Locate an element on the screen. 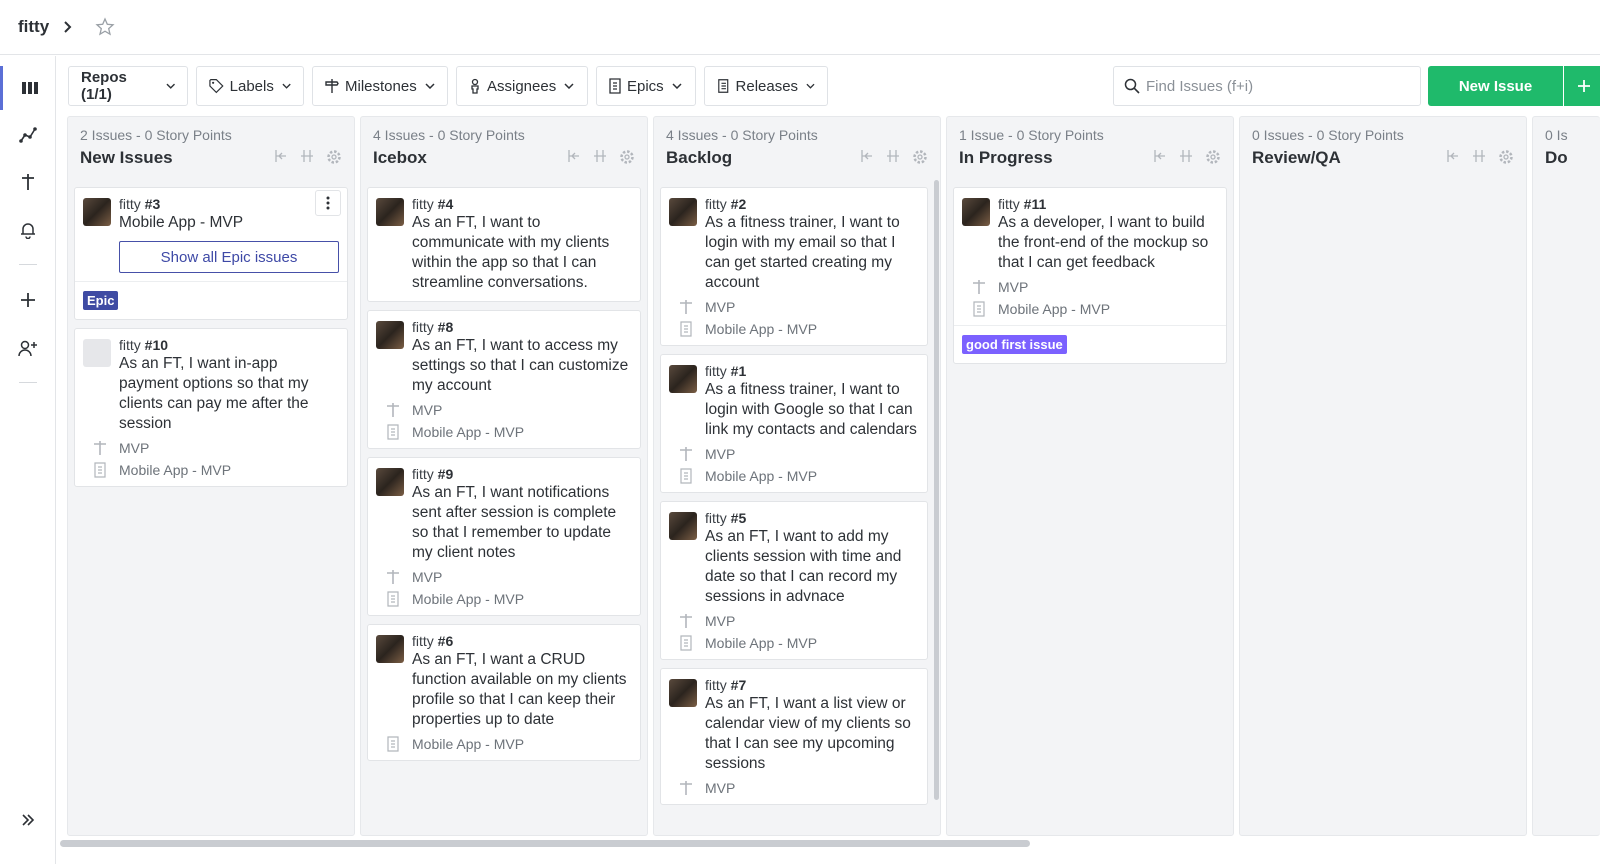 The image size is (1600, 864). issue-ref: fitty #4 is located at coordinates (433, 204).